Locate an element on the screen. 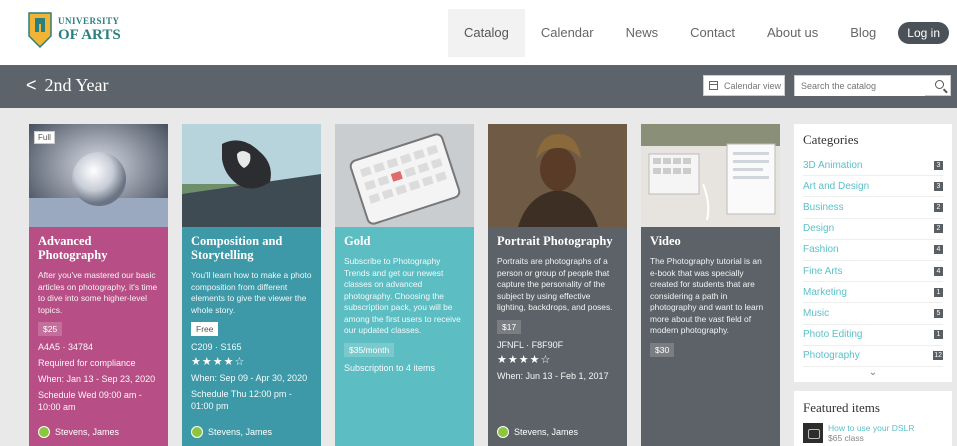  category-name: Photo Editing is located at coordinates (833, 335).